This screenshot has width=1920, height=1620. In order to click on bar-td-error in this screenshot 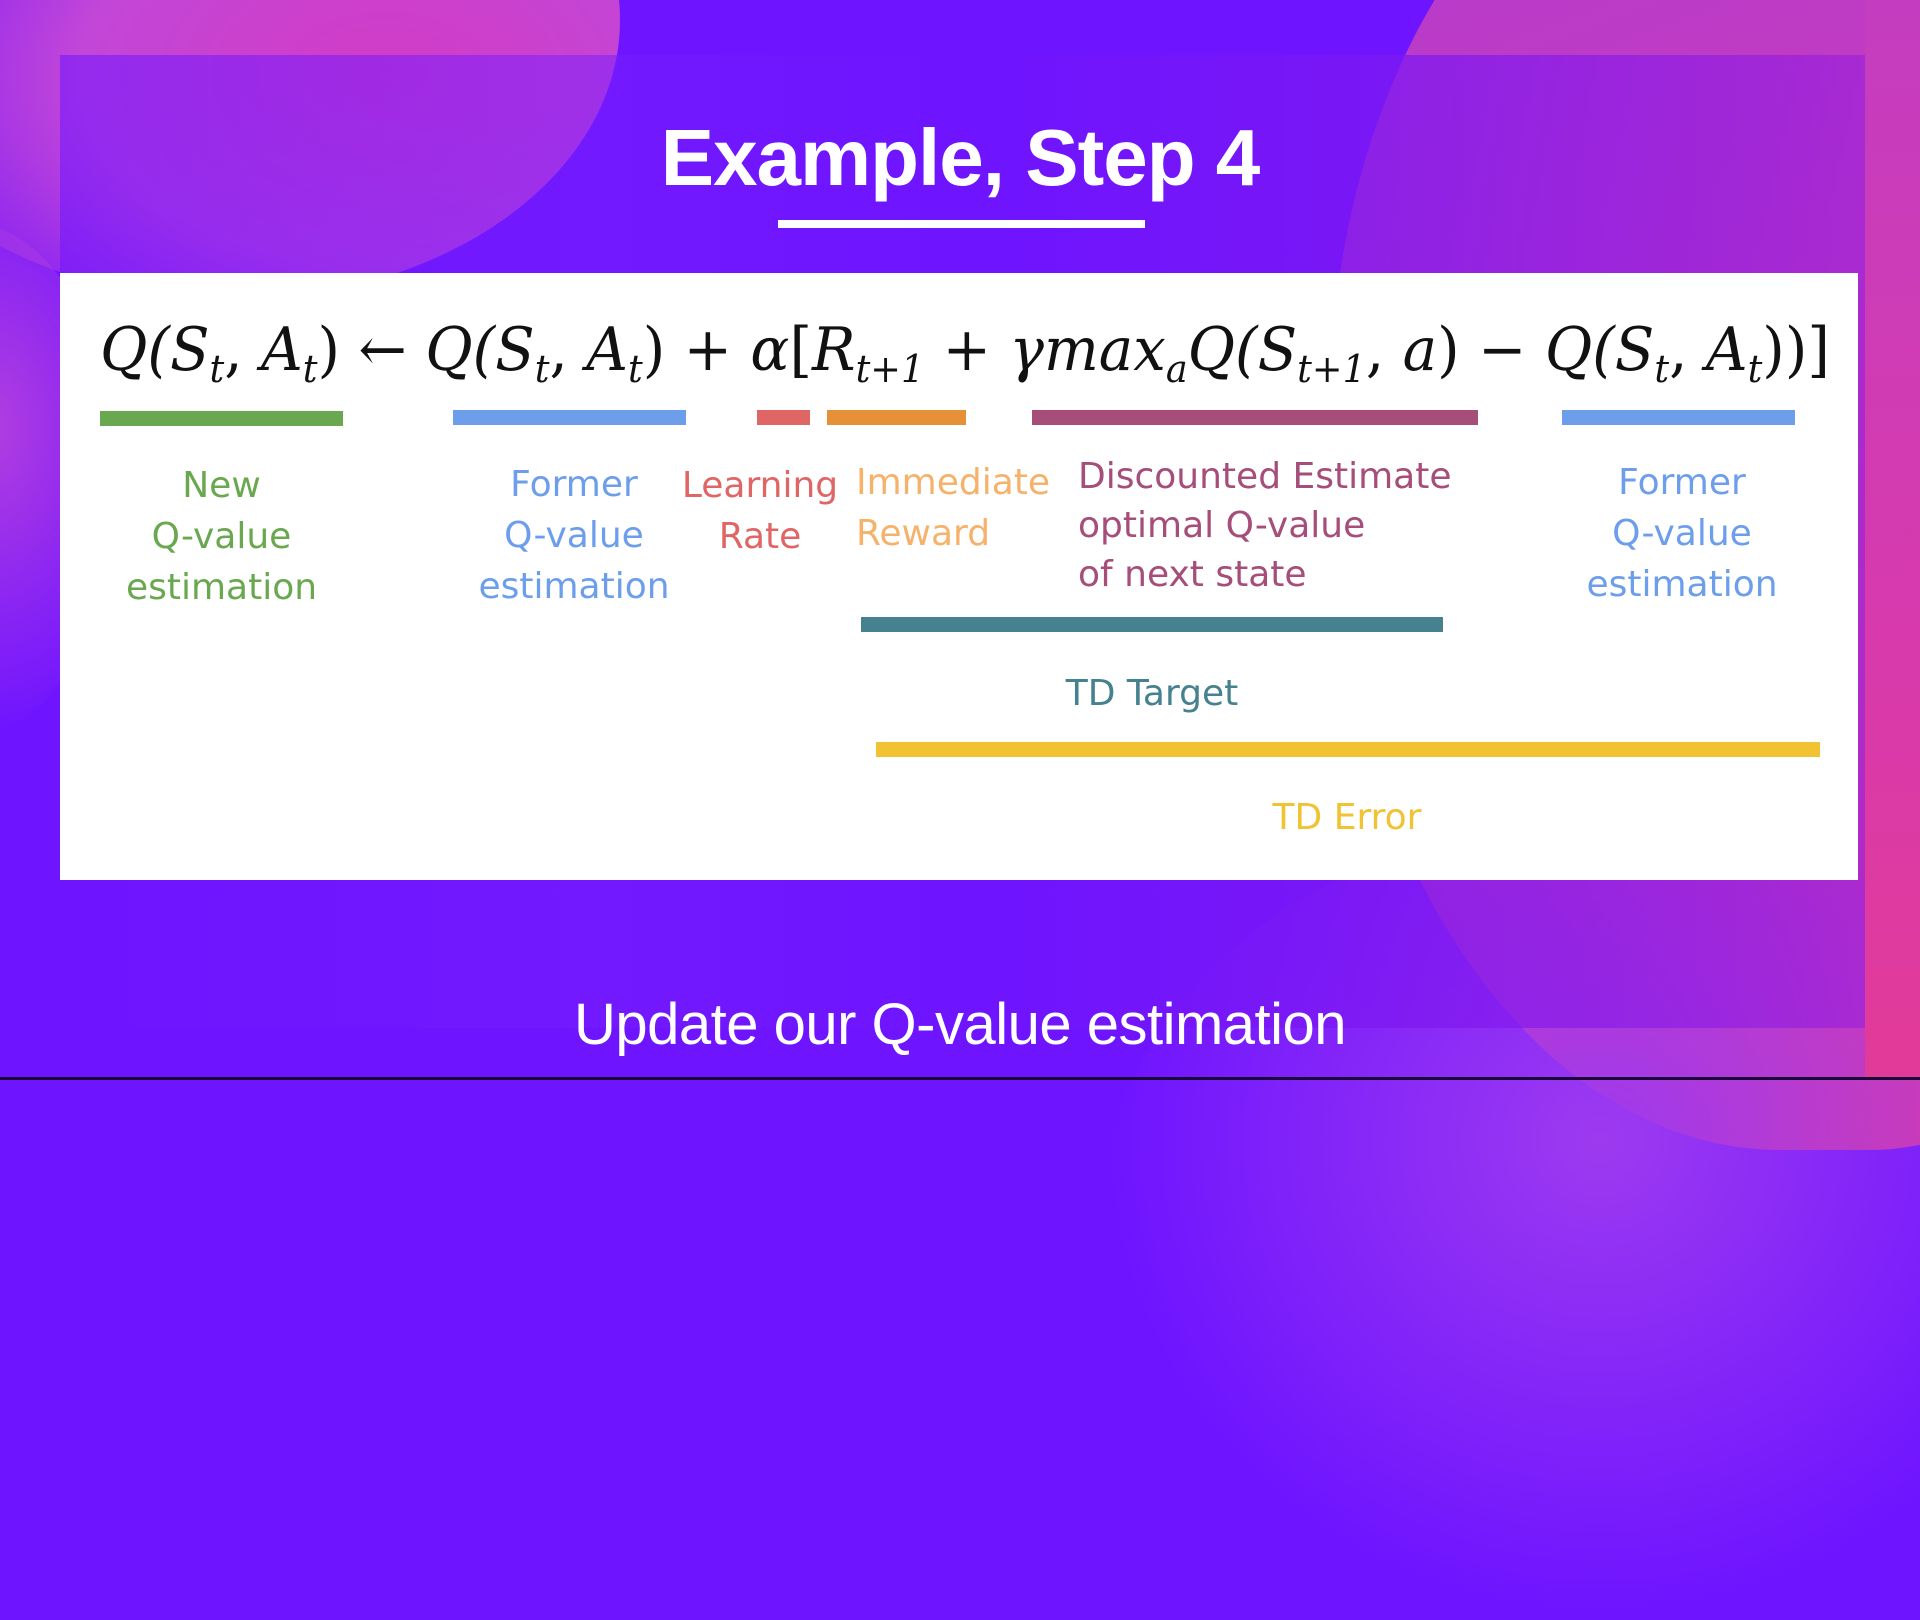, I will do `click(1348, 749)`.